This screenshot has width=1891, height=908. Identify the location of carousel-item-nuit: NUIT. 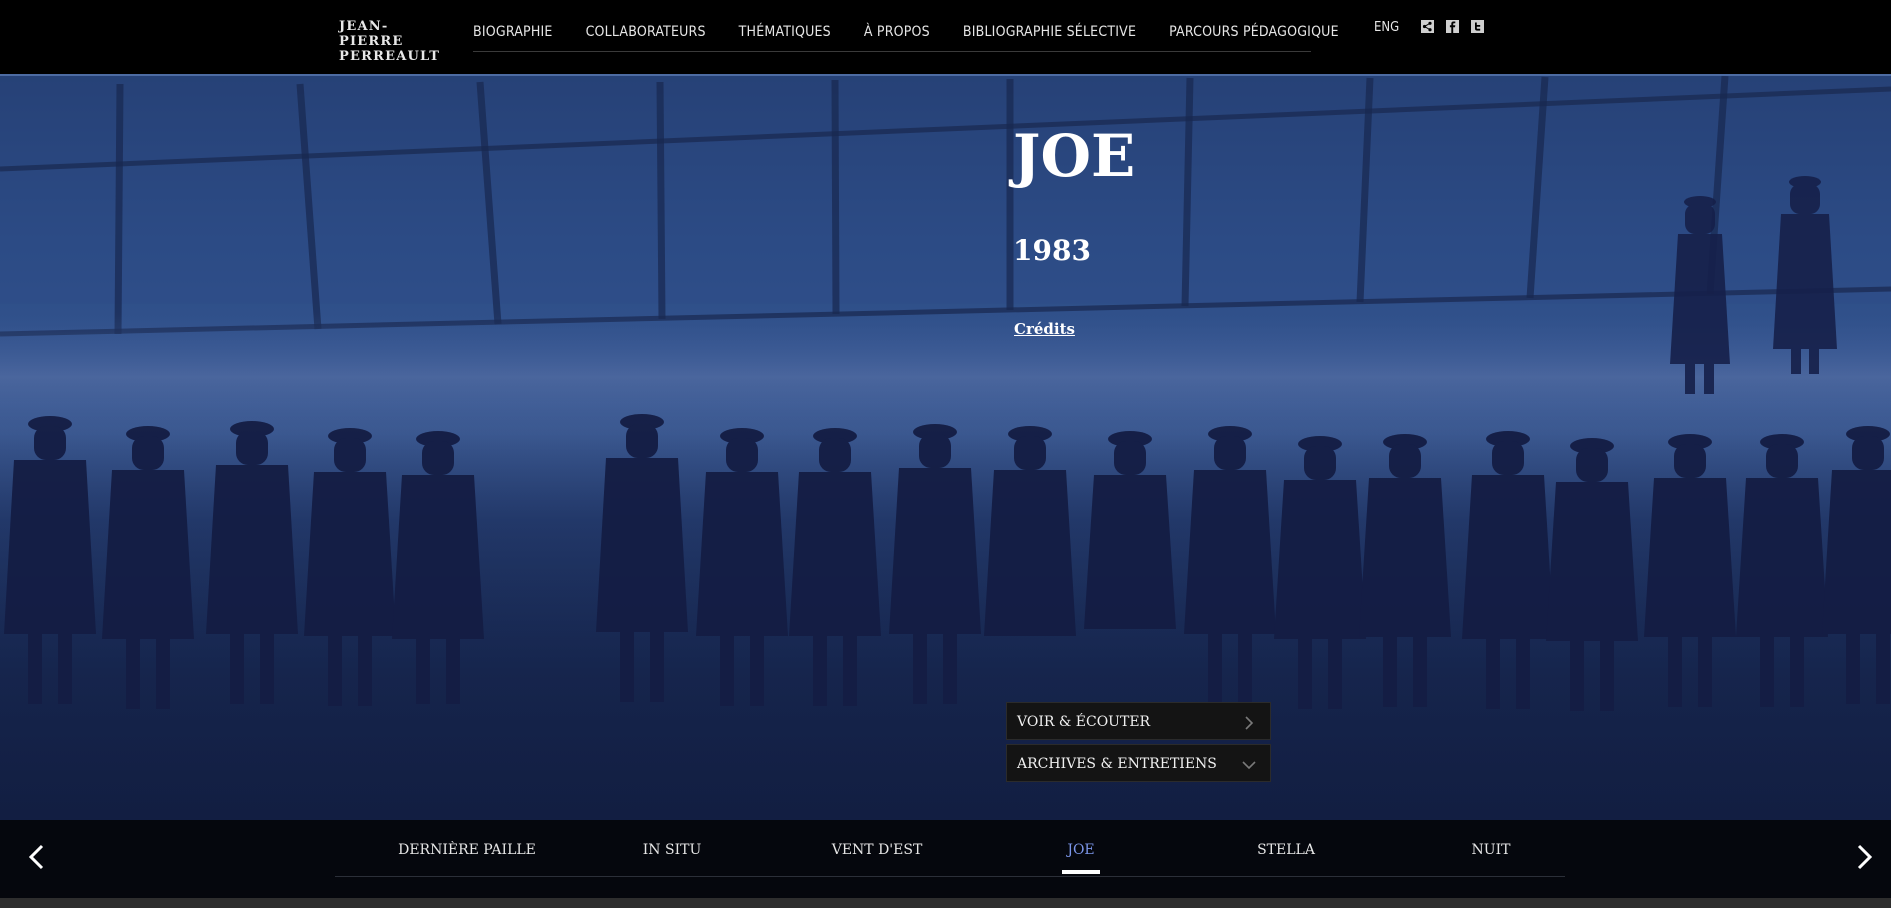
(1491, 850).